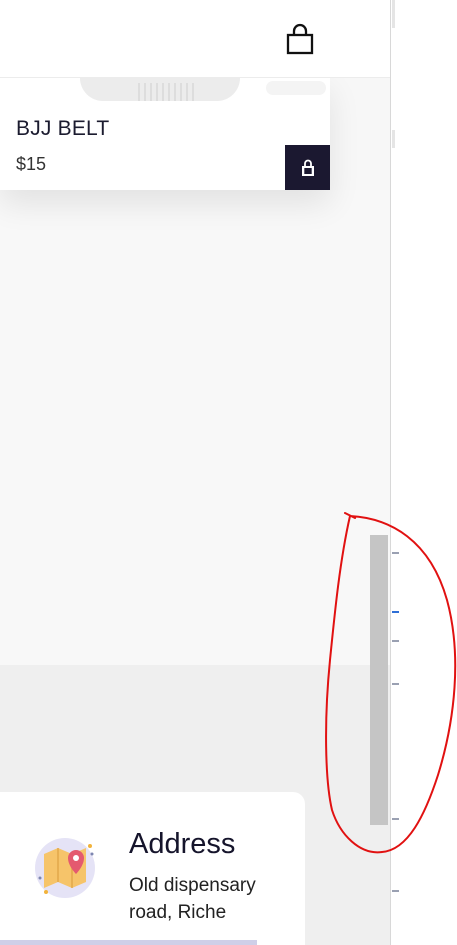 The image size is (457, 945). I want to click on address-text: Old dispensary road, Riche, so click(192, 899).